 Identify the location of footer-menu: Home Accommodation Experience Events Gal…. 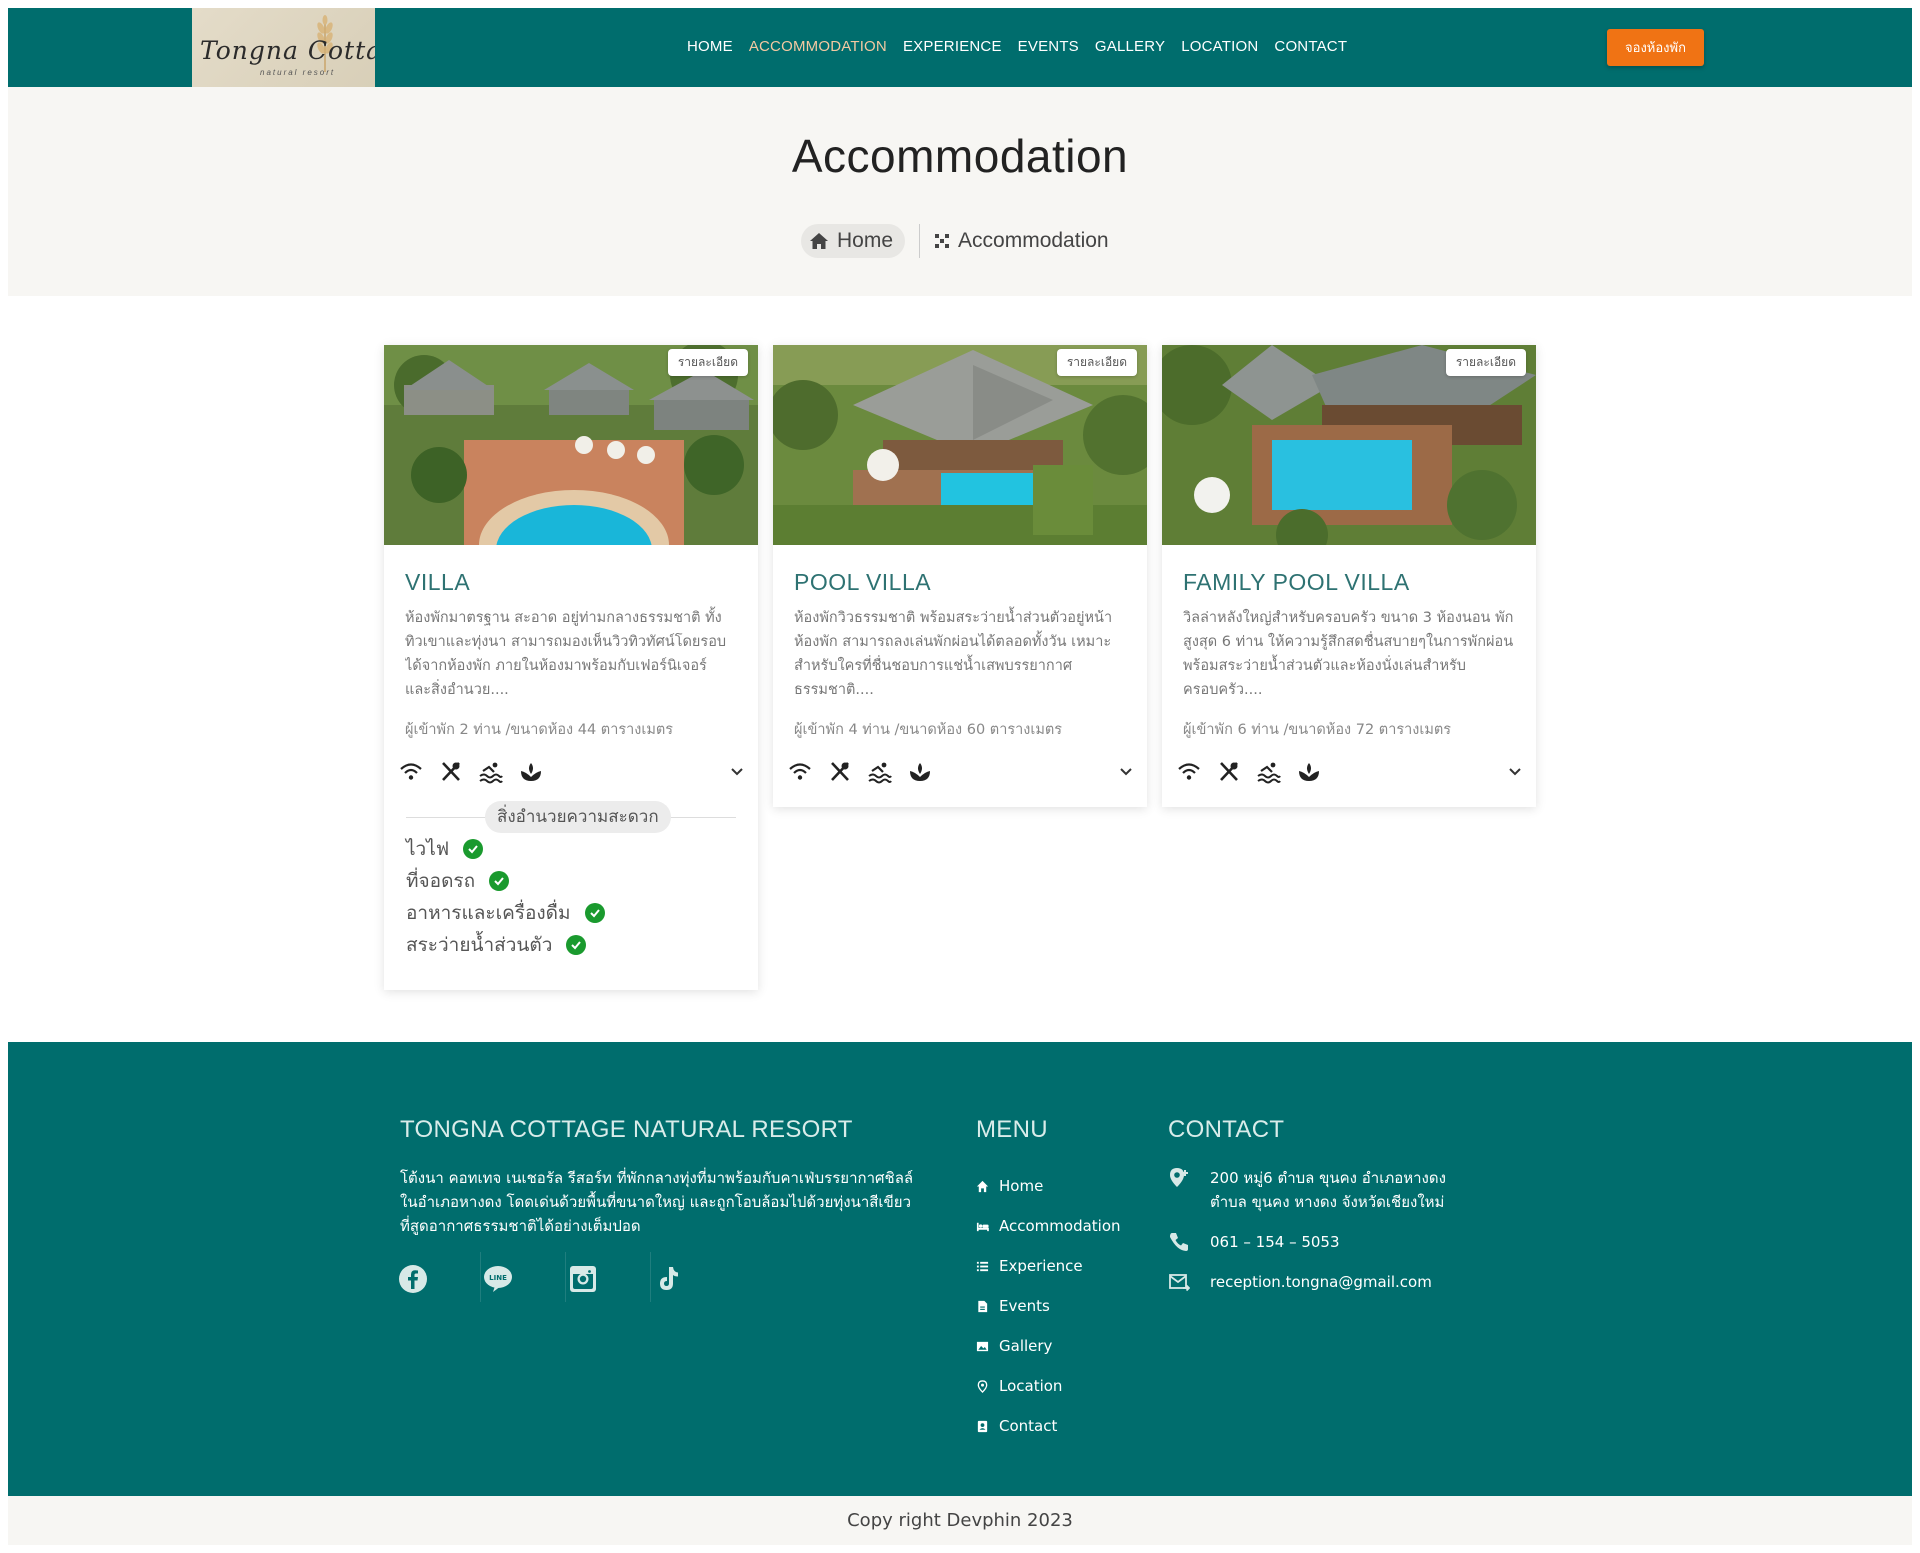
(1048, 1306).